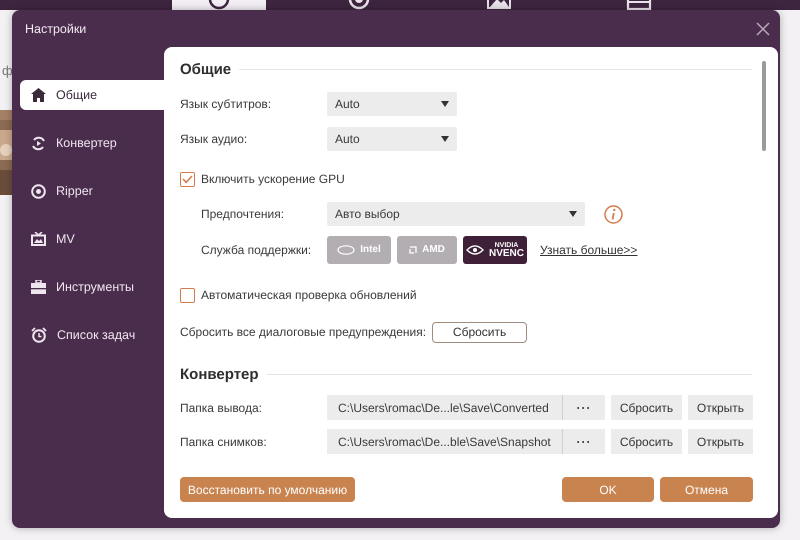  What do you see at coordinates (56, 29) in the screenshot?
I see `window-title: Настройки` at bounding box center [56, 29].